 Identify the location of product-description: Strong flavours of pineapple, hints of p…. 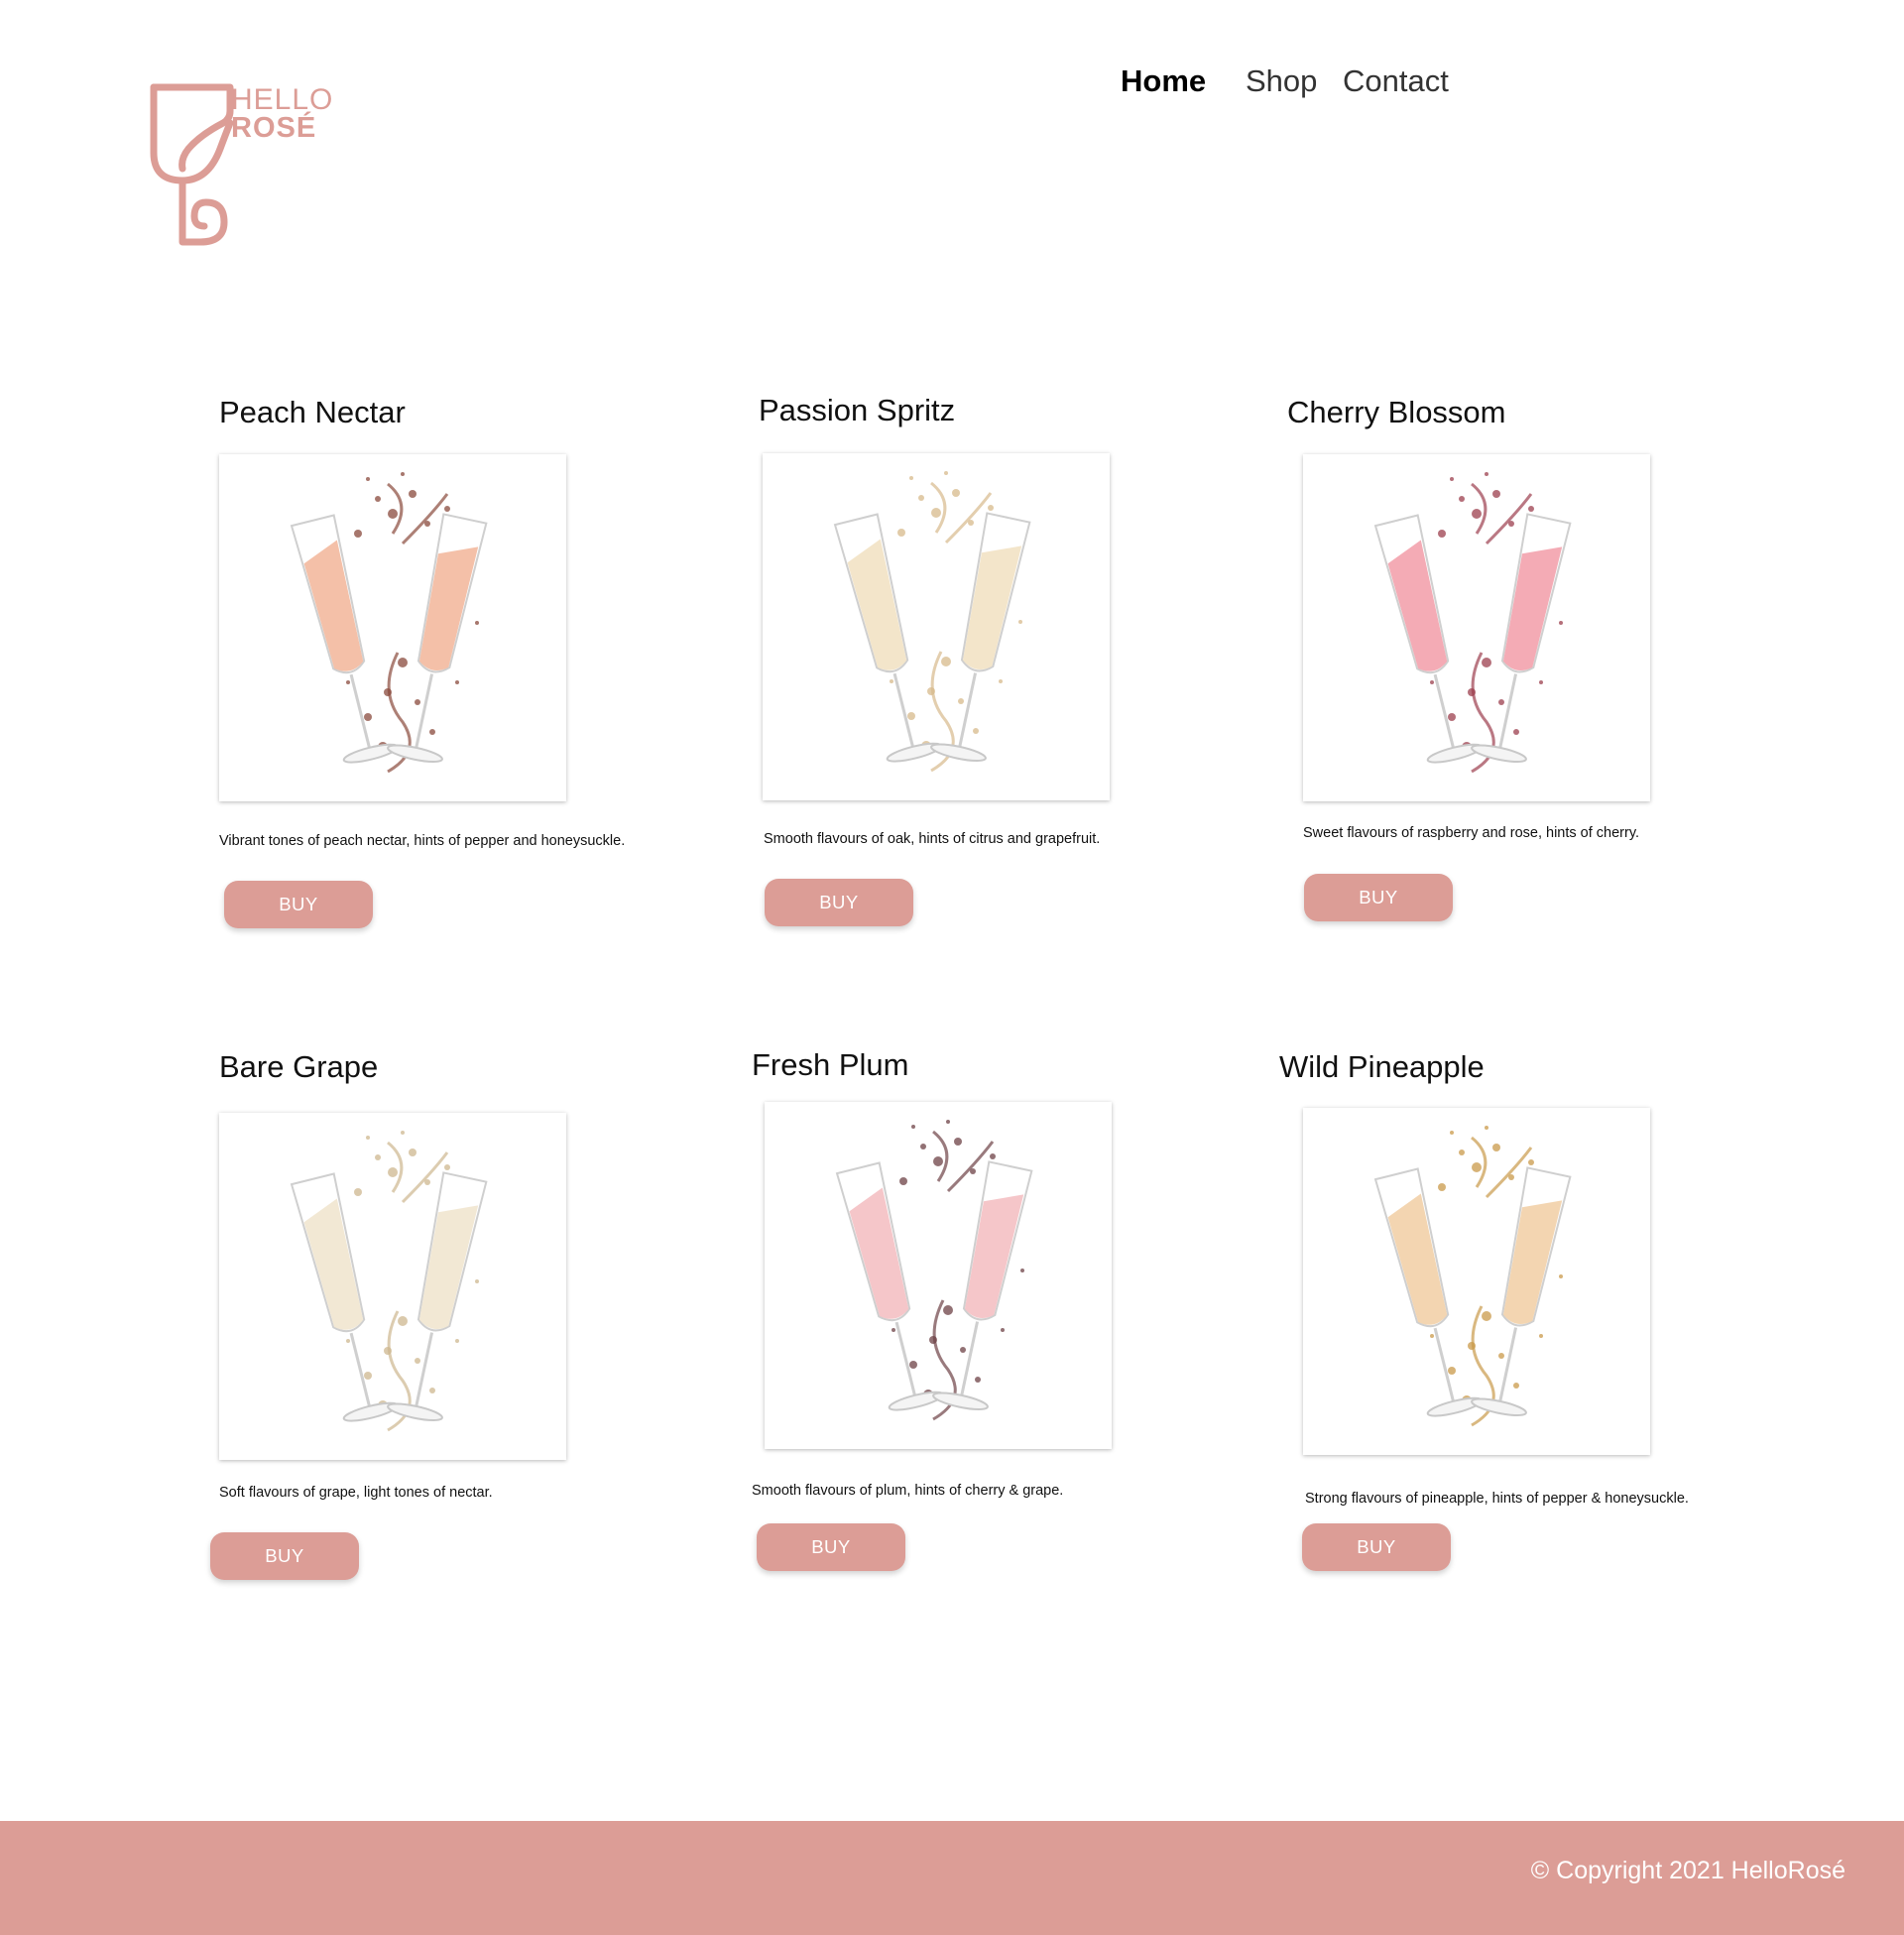
(1497, 1499).